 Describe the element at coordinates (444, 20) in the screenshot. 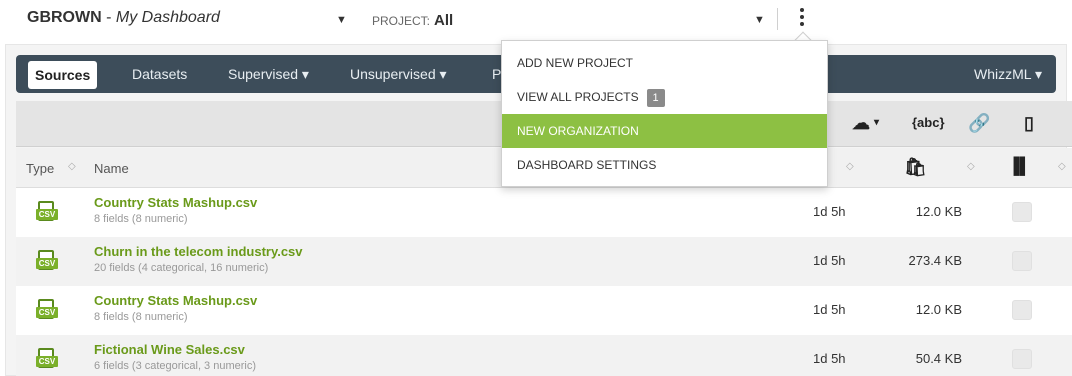

I see `project-value: All` at that location.